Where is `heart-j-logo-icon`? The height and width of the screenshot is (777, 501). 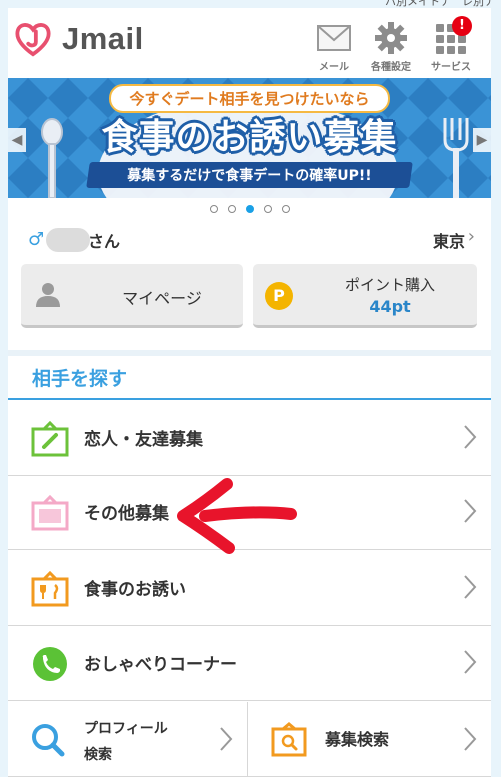
heart-j-logo-icon is located at coordinates (33, 40).